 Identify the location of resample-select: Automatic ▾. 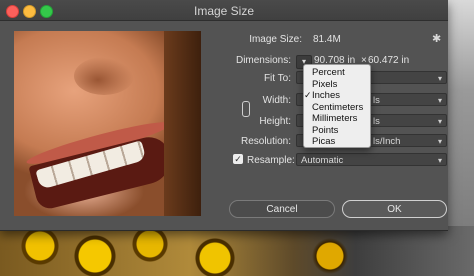
(371, 159).